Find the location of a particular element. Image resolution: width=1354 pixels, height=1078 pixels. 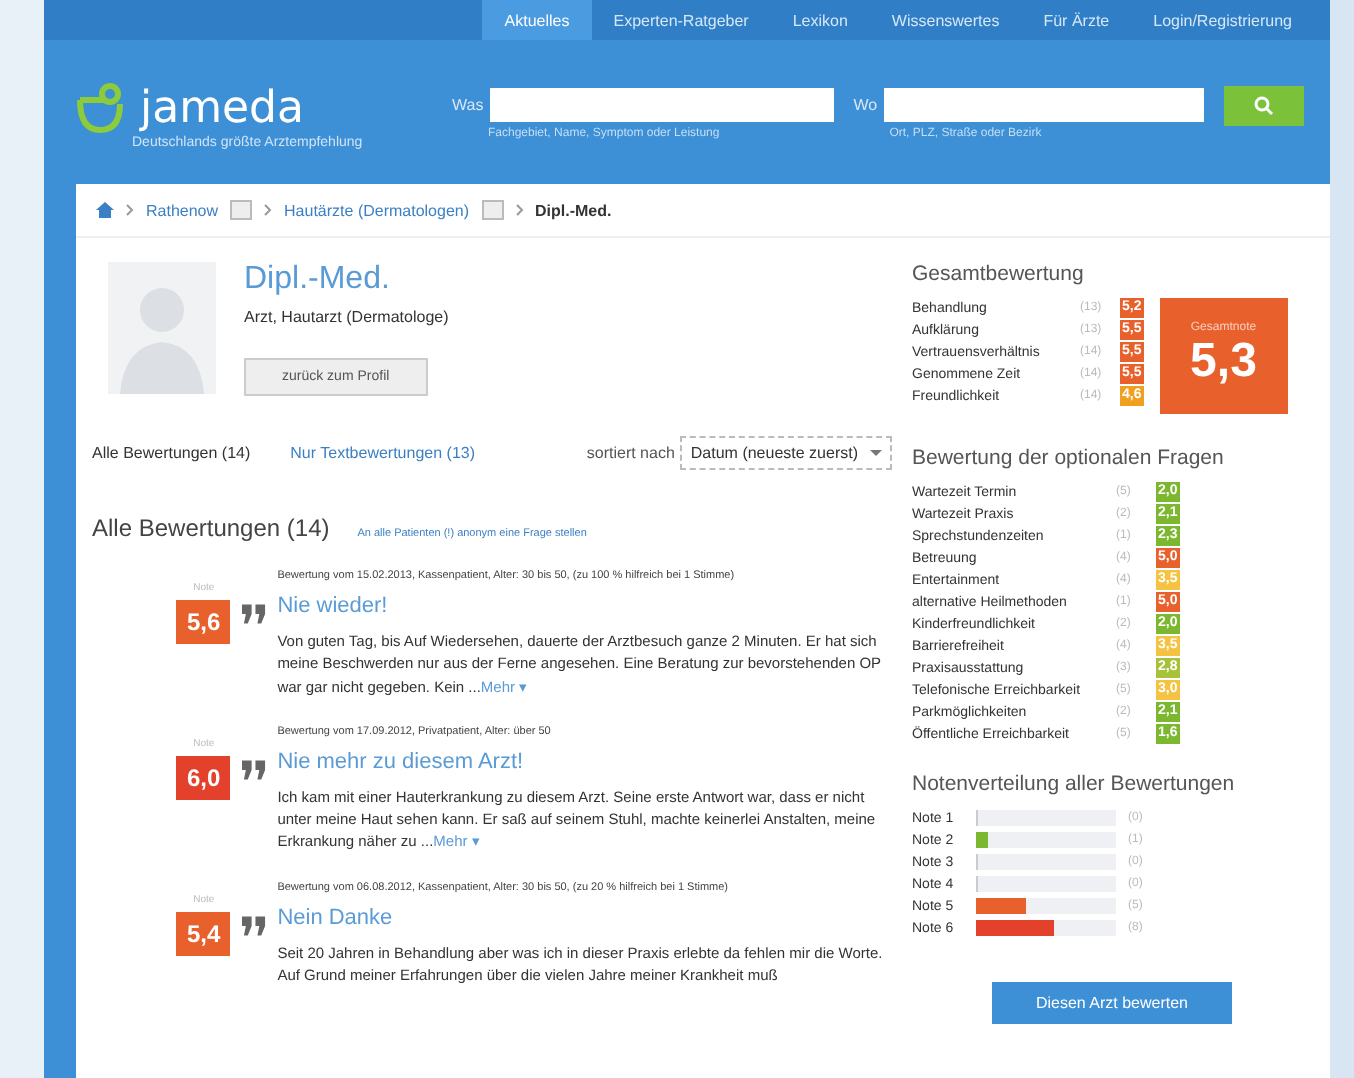

reviews-heading: Alle Bewertungen (14) is located at coordinates (211, 528).